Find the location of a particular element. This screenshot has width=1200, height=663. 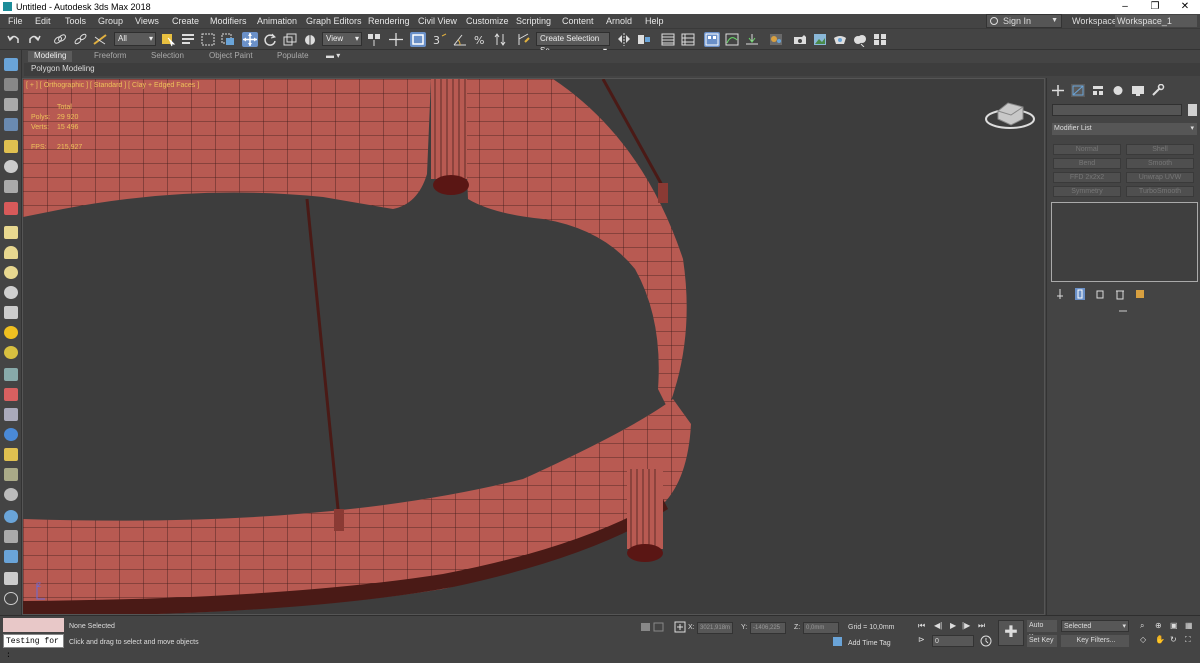

pan-view-icon: ✋ is located at coordinates (1160, 639).